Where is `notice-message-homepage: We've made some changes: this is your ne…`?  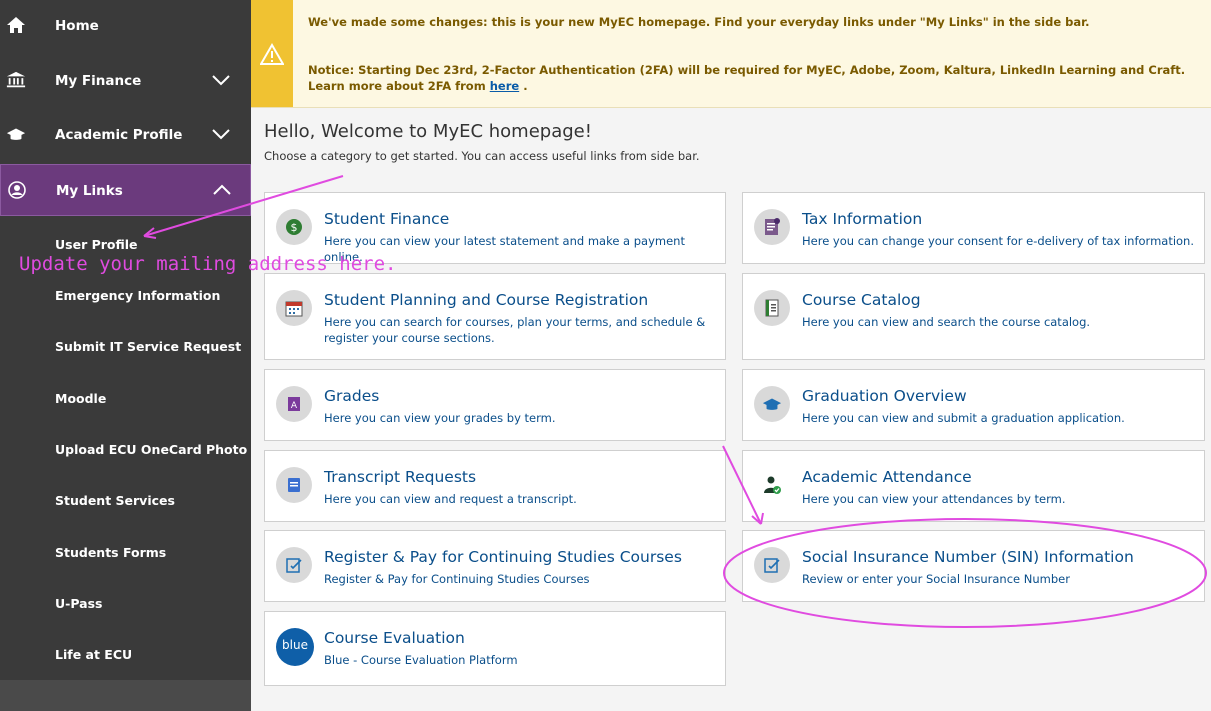
notice-message-homepage: We've made some changes: this is your ne… is located at coordinates (699, 22).